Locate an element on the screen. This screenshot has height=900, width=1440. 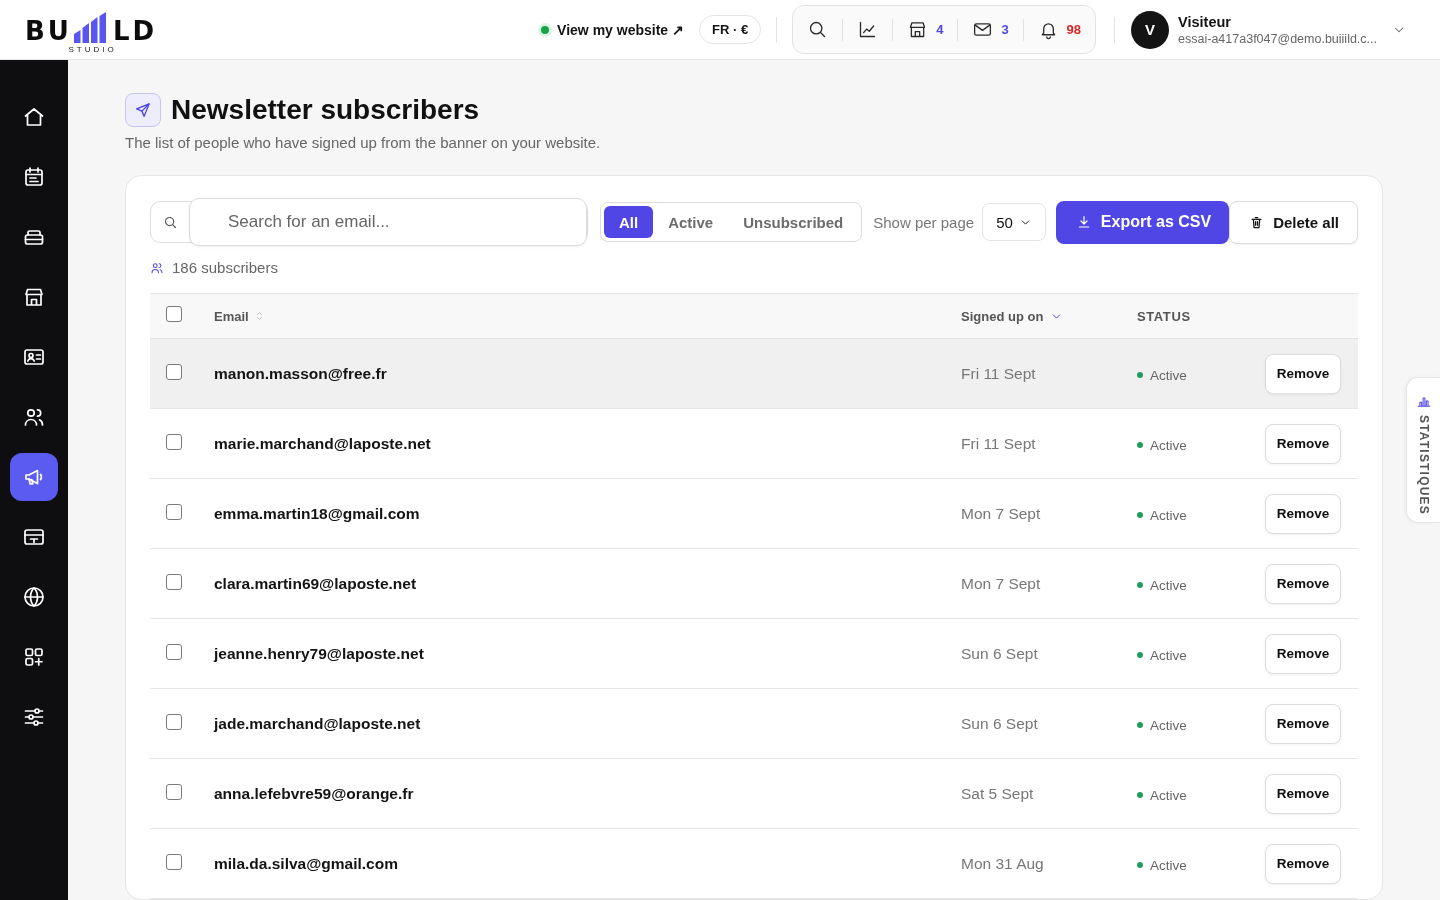
shop-button: 4 is located at coordinates (925, 29).